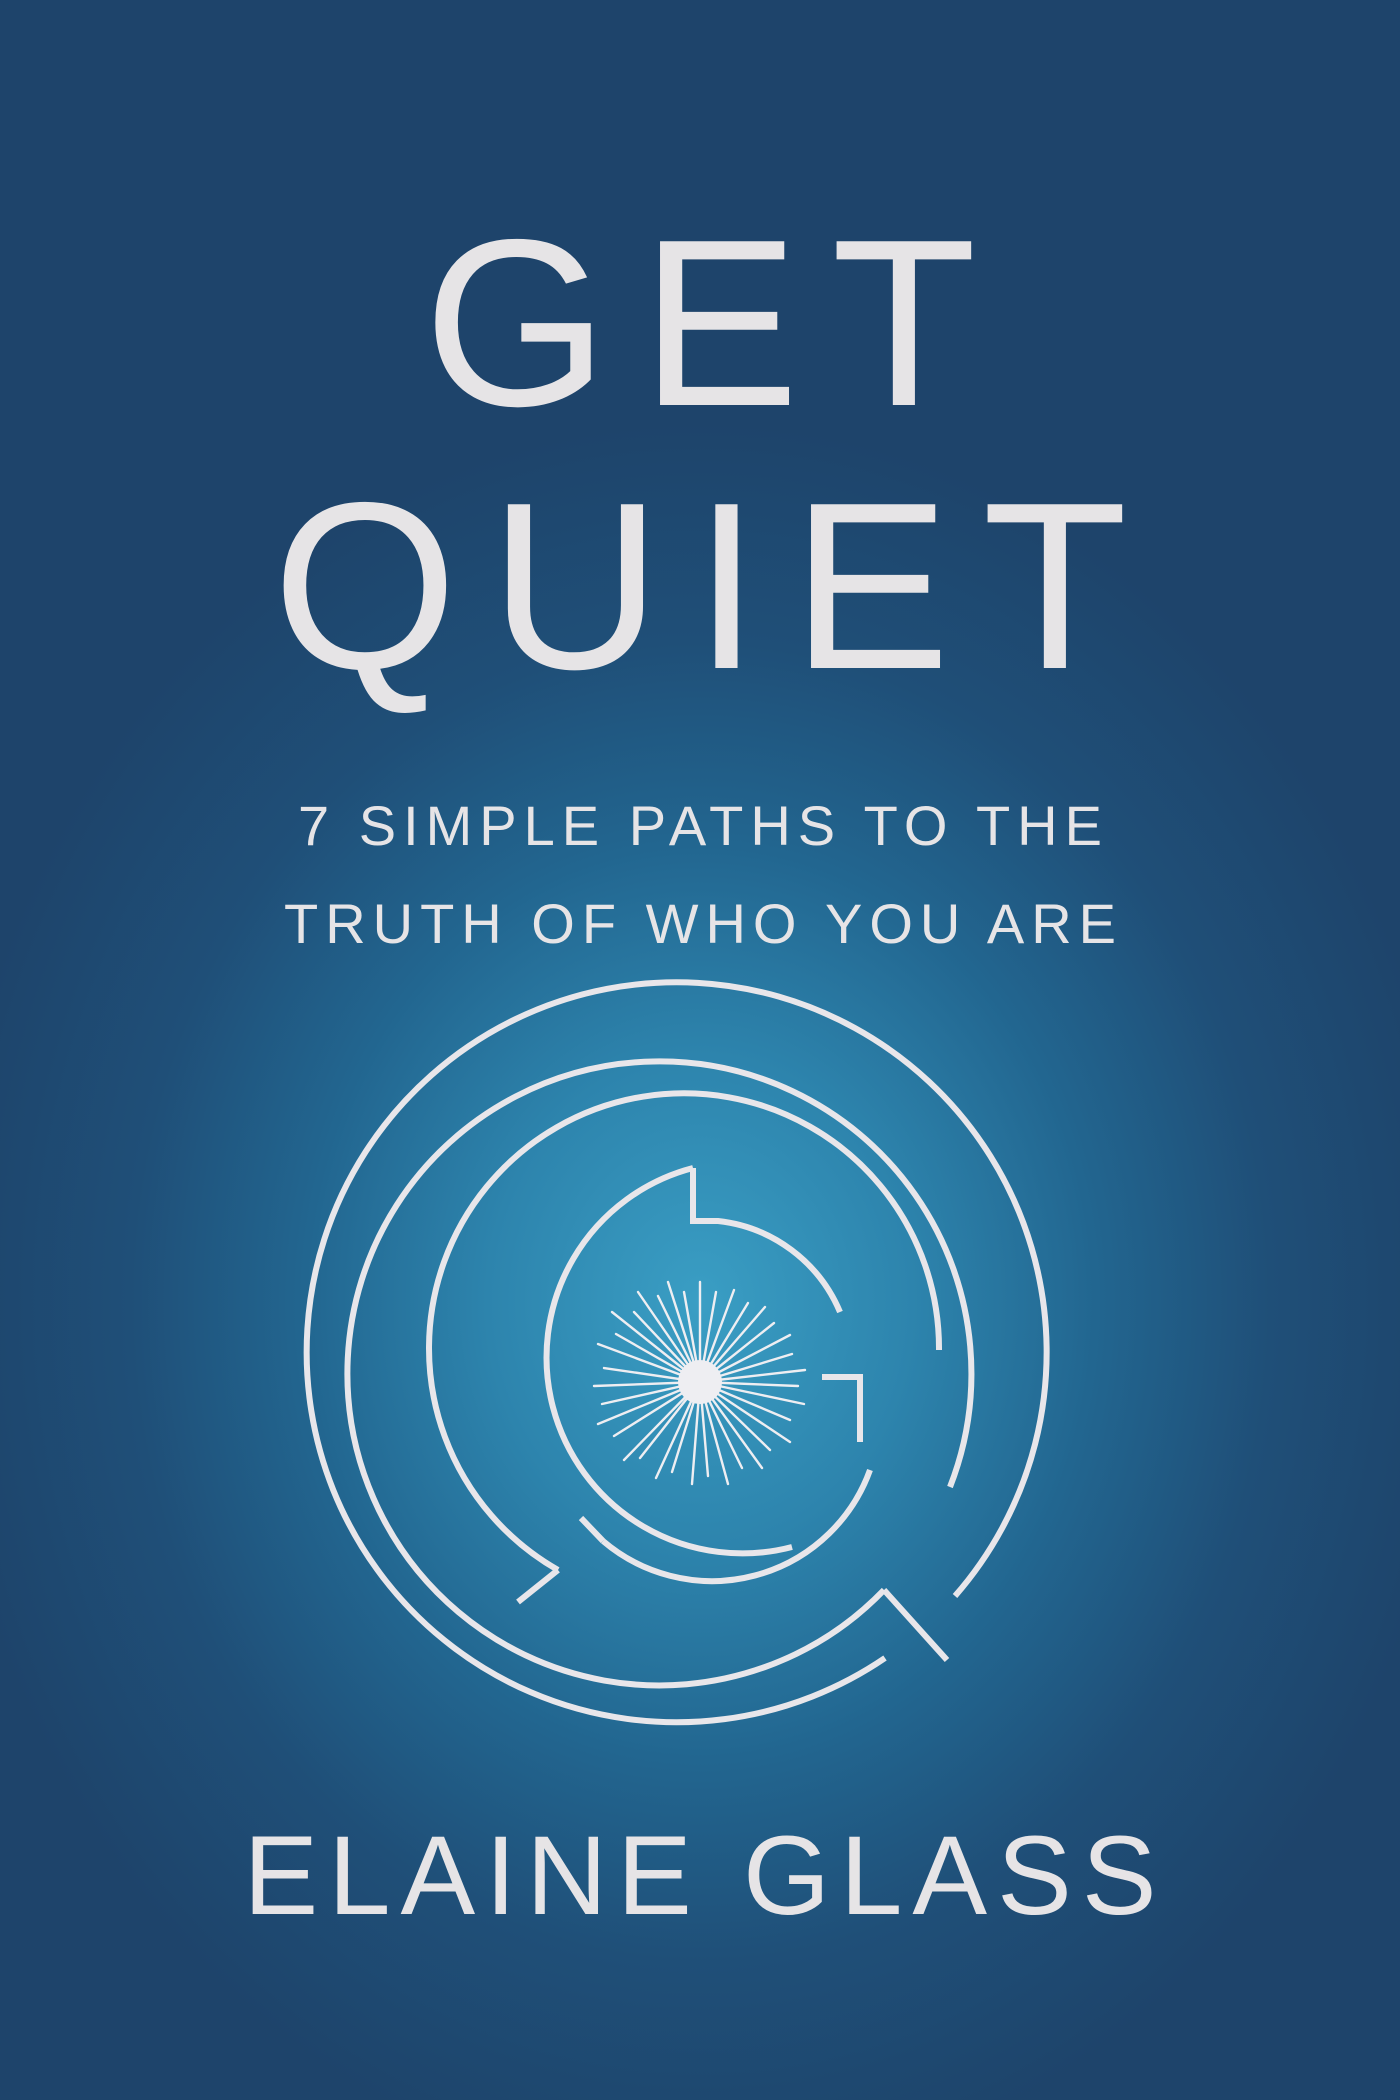  Describe the element at coordinates (538, 1586) in the screenshot. I see `labyrinth-connector` at that location.